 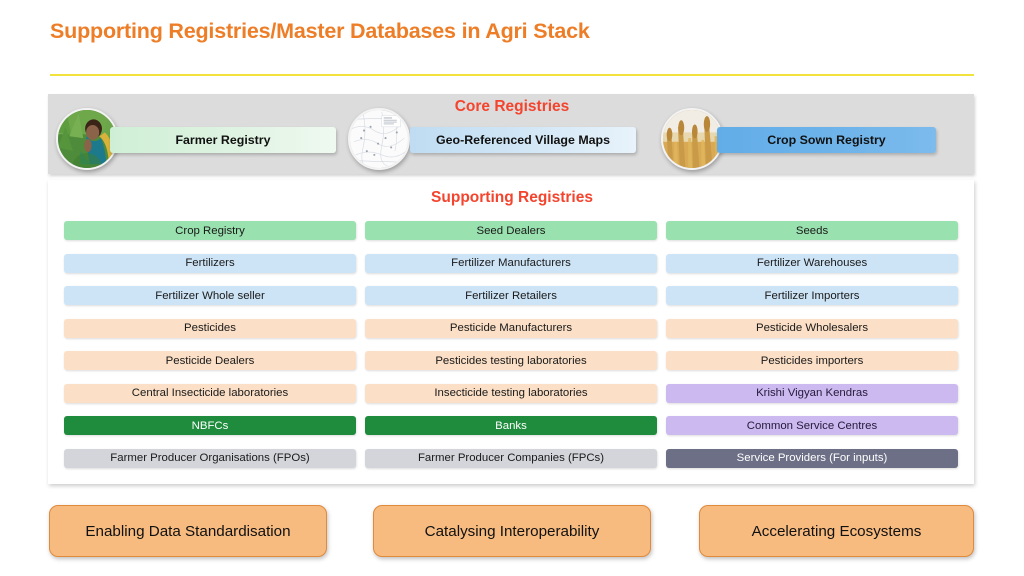 I want to click on registry-bar: Crop Registry, so click(x=210, y=230).